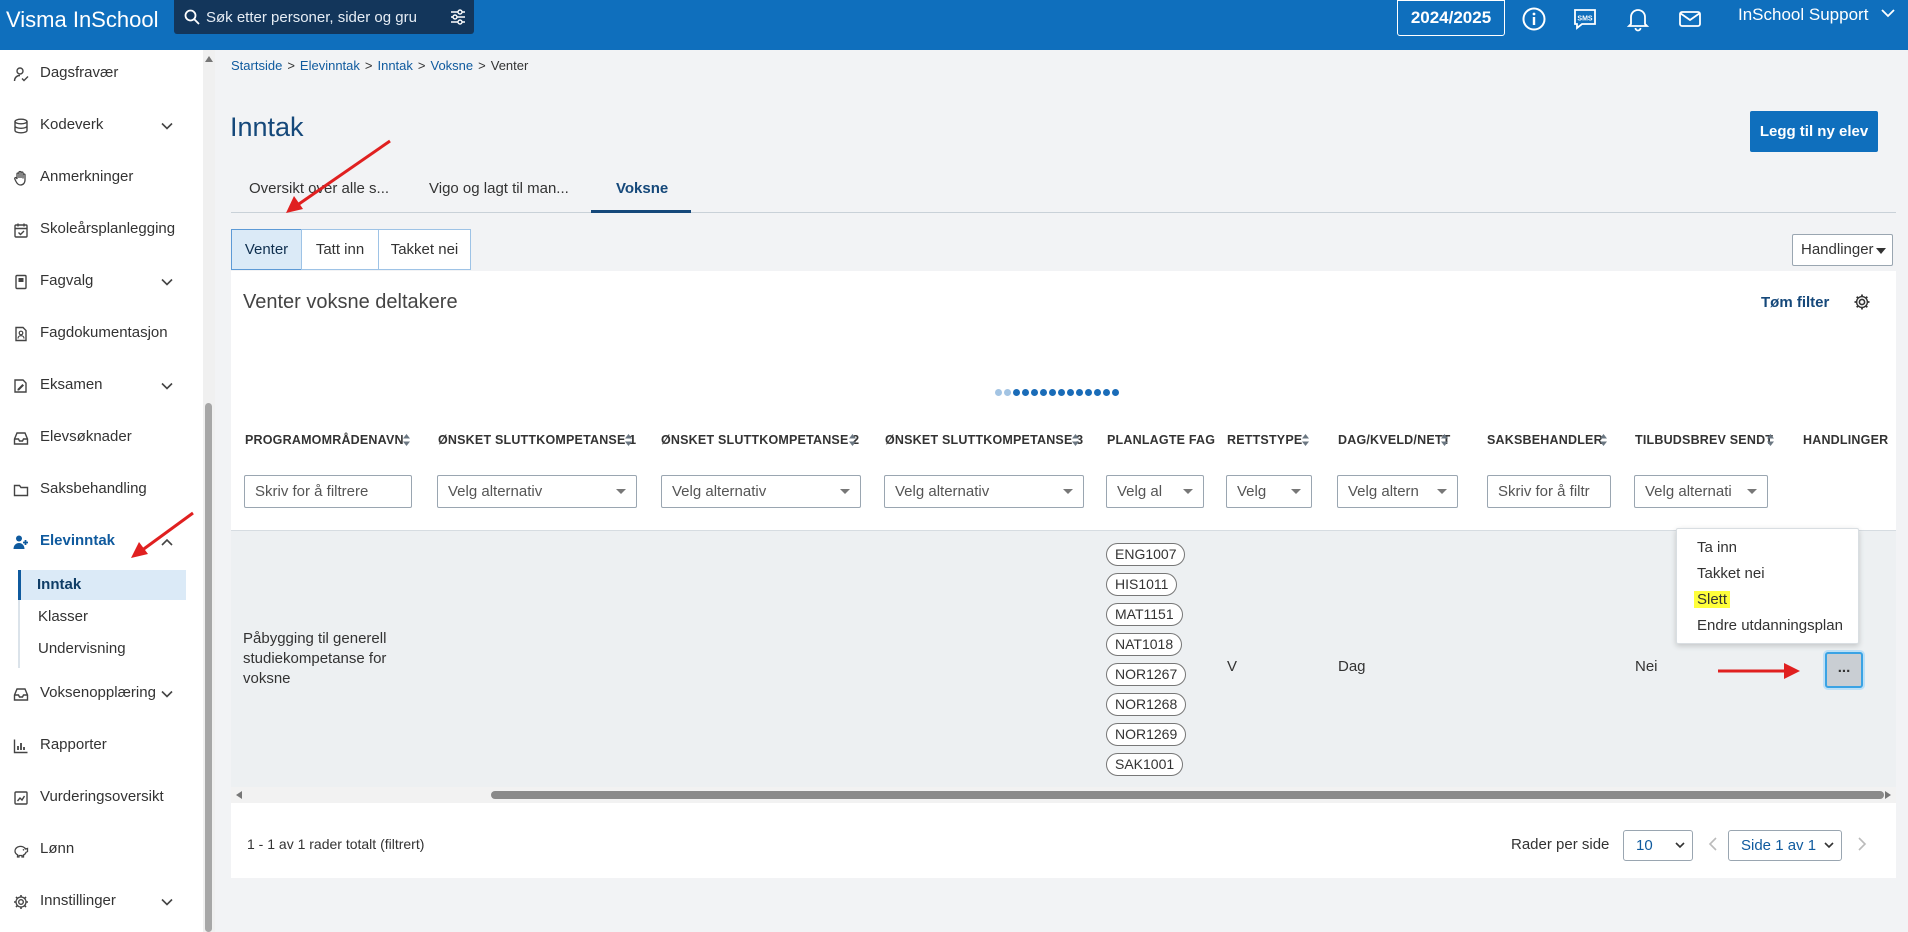  What do you see at coordinates (78, 540) in the screenshot?
I see `sidebar-item-label: Elevinntak` at bounding box center [78, 540].